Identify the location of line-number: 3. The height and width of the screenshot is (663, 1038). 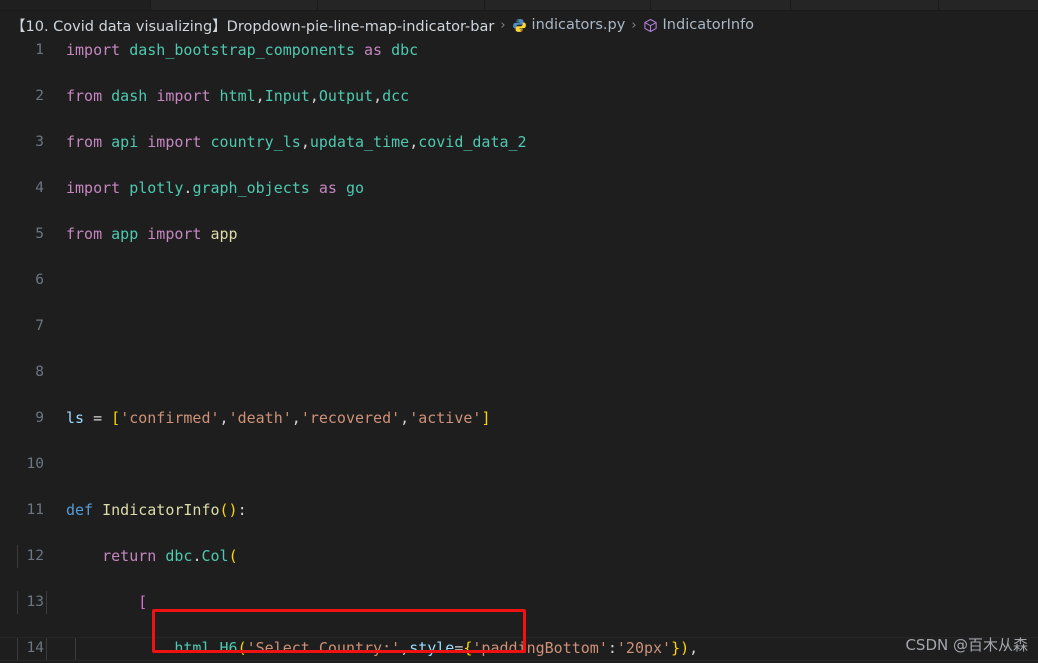
(39, 142).